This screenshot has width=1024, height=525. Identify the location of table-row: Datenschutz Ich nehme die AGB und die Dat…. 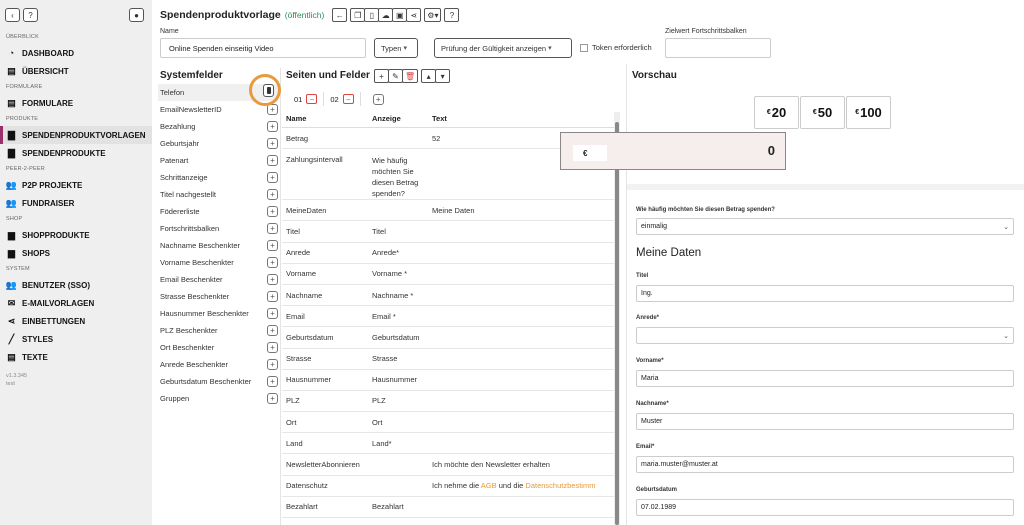
(450, 486).